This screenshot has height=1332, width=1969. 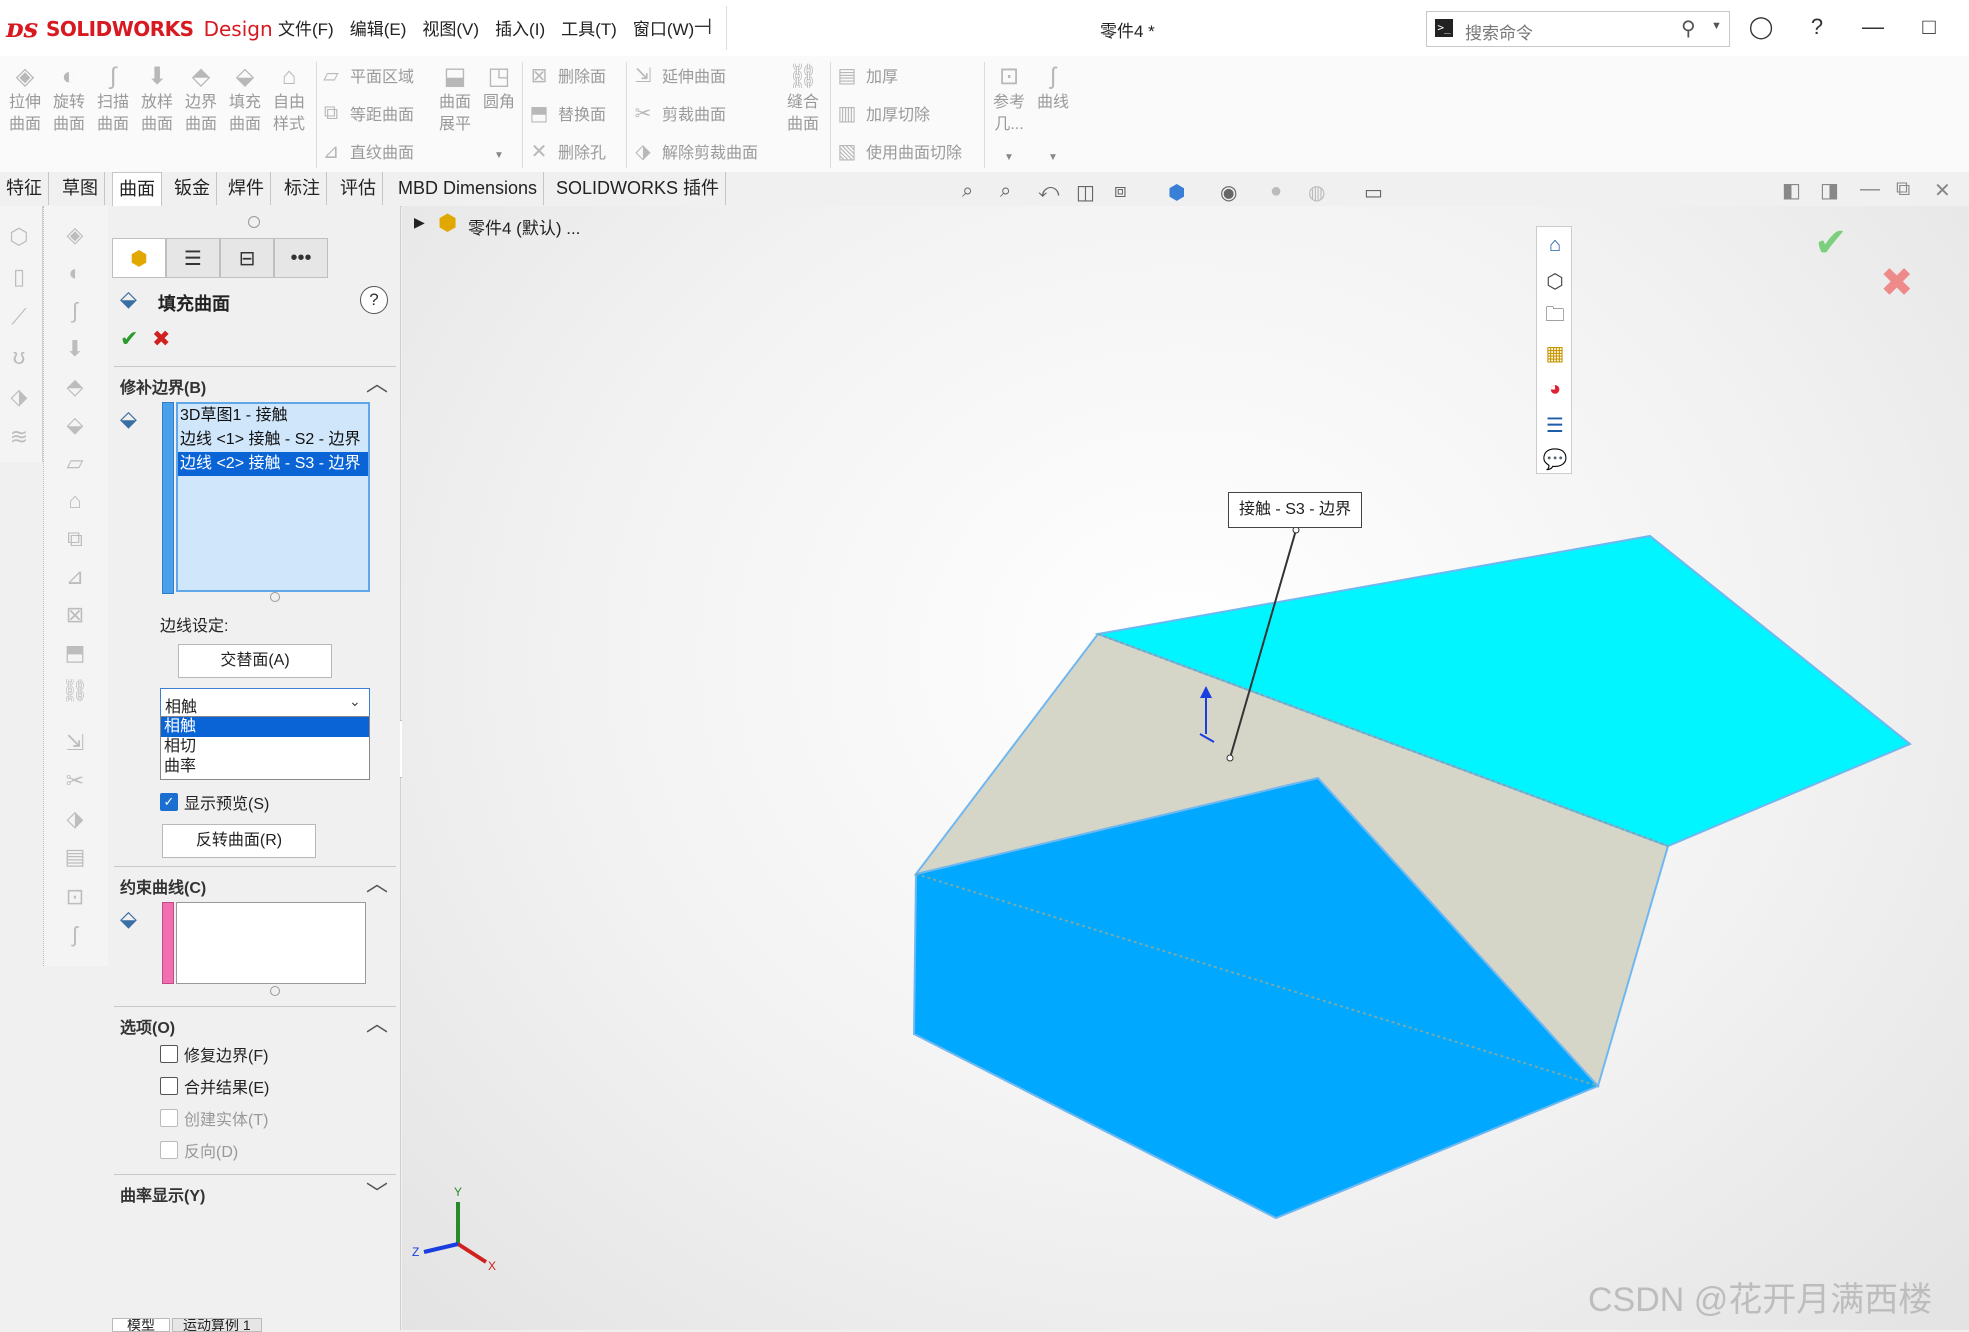 I want to click on thicken-button: ▤ 加厚, so click(x=866, y=75).